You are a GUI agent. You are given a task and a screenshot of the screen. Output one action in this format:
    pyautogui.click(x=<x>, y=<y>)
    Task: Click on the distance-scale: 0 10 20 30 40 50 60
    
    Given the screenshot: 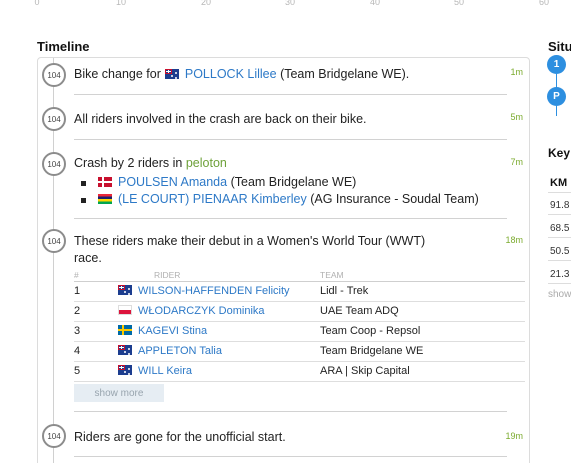 What is the action you would take?
    pyautogui.click(x=285, y=6)
    